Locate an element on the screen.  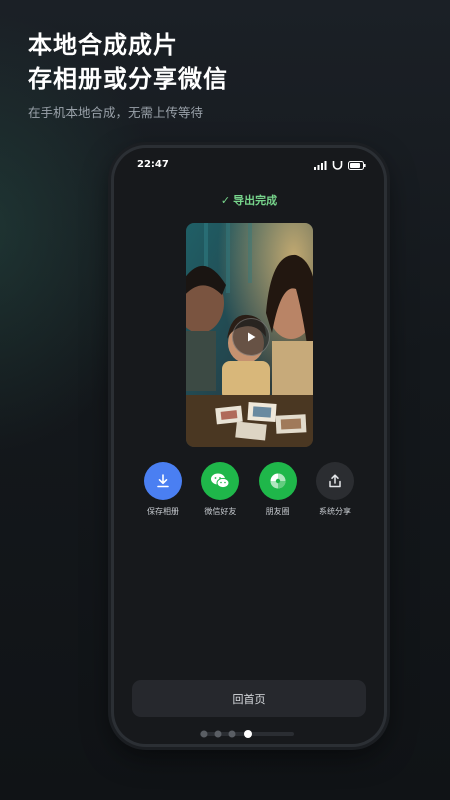
wechat-friends-button: 微信好友 is located at coordinates (220, 489).